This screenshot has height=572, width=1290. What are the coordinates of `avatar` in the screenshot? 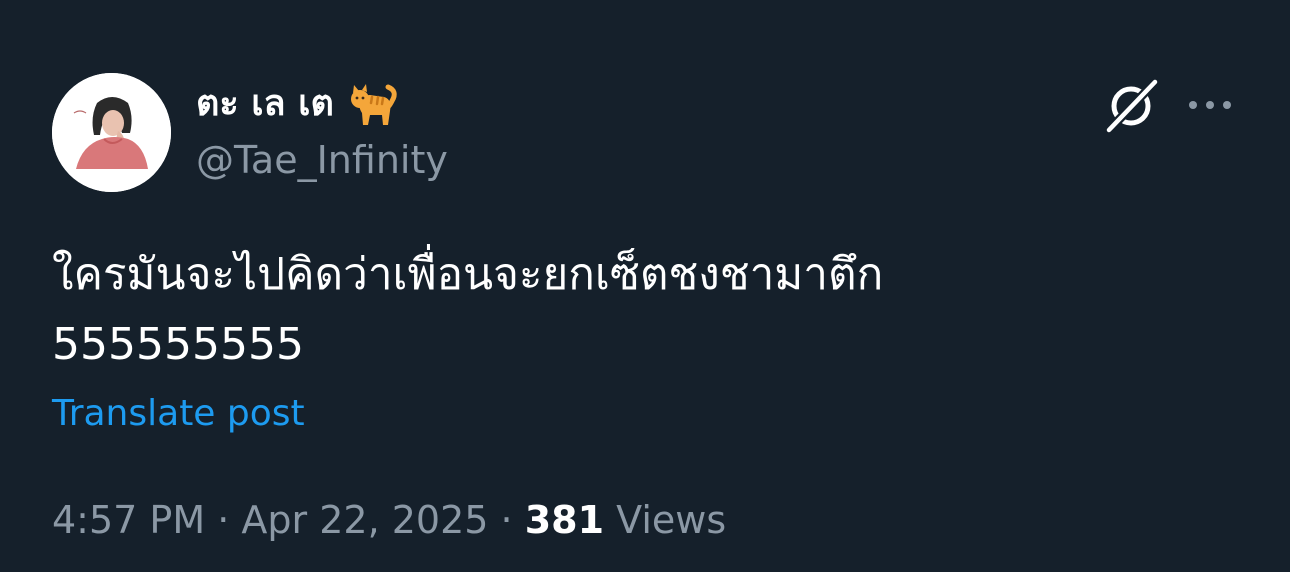 It's located at (111, 132).